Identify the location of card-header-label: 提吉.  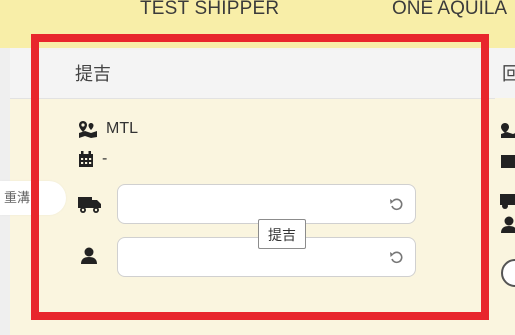
(93, 74).